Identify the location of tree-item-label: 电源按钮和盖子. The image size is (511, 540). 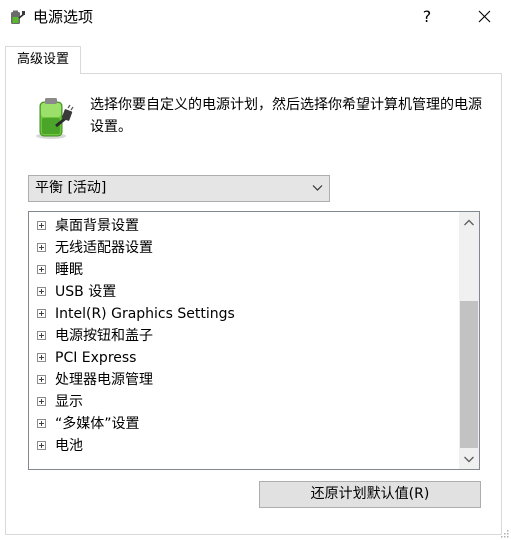
(104, 336).